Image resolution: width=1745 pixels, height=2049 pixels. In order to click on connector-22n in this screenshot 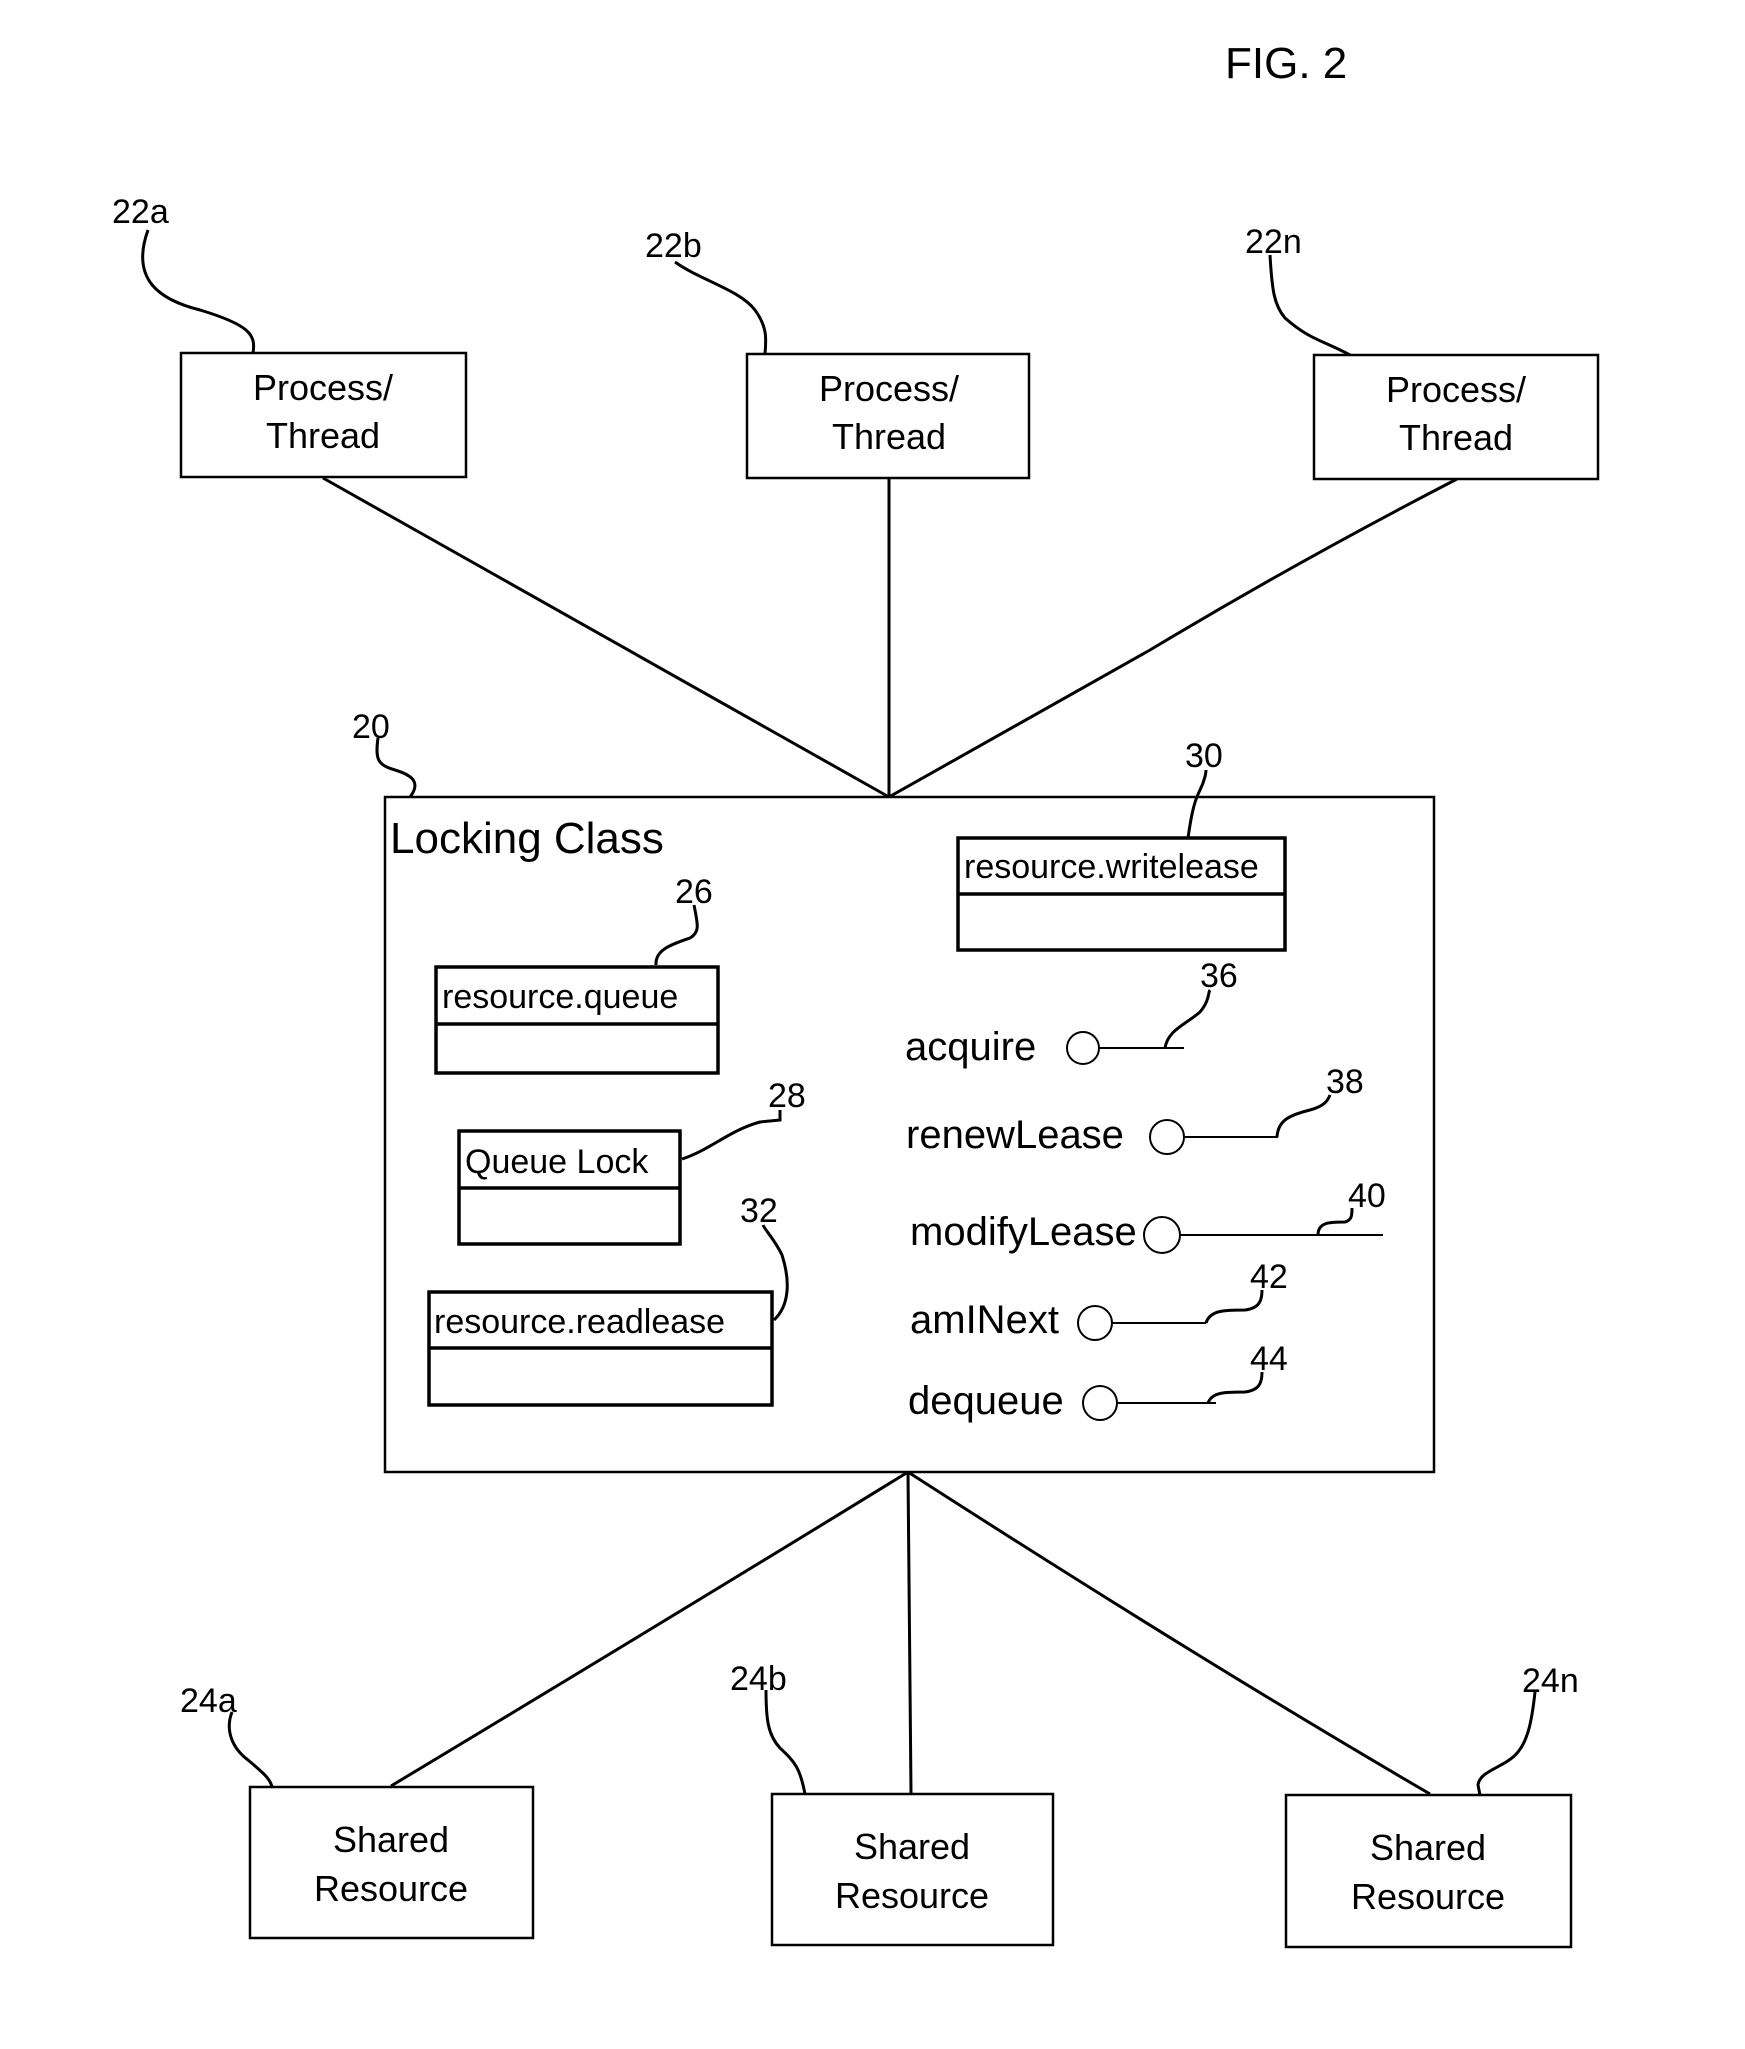, I will do `click(1173, 638)`.